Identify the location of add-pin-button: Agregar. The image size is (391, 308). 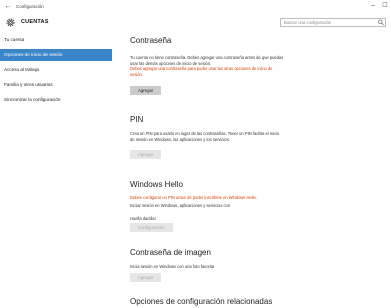
(146, 154).